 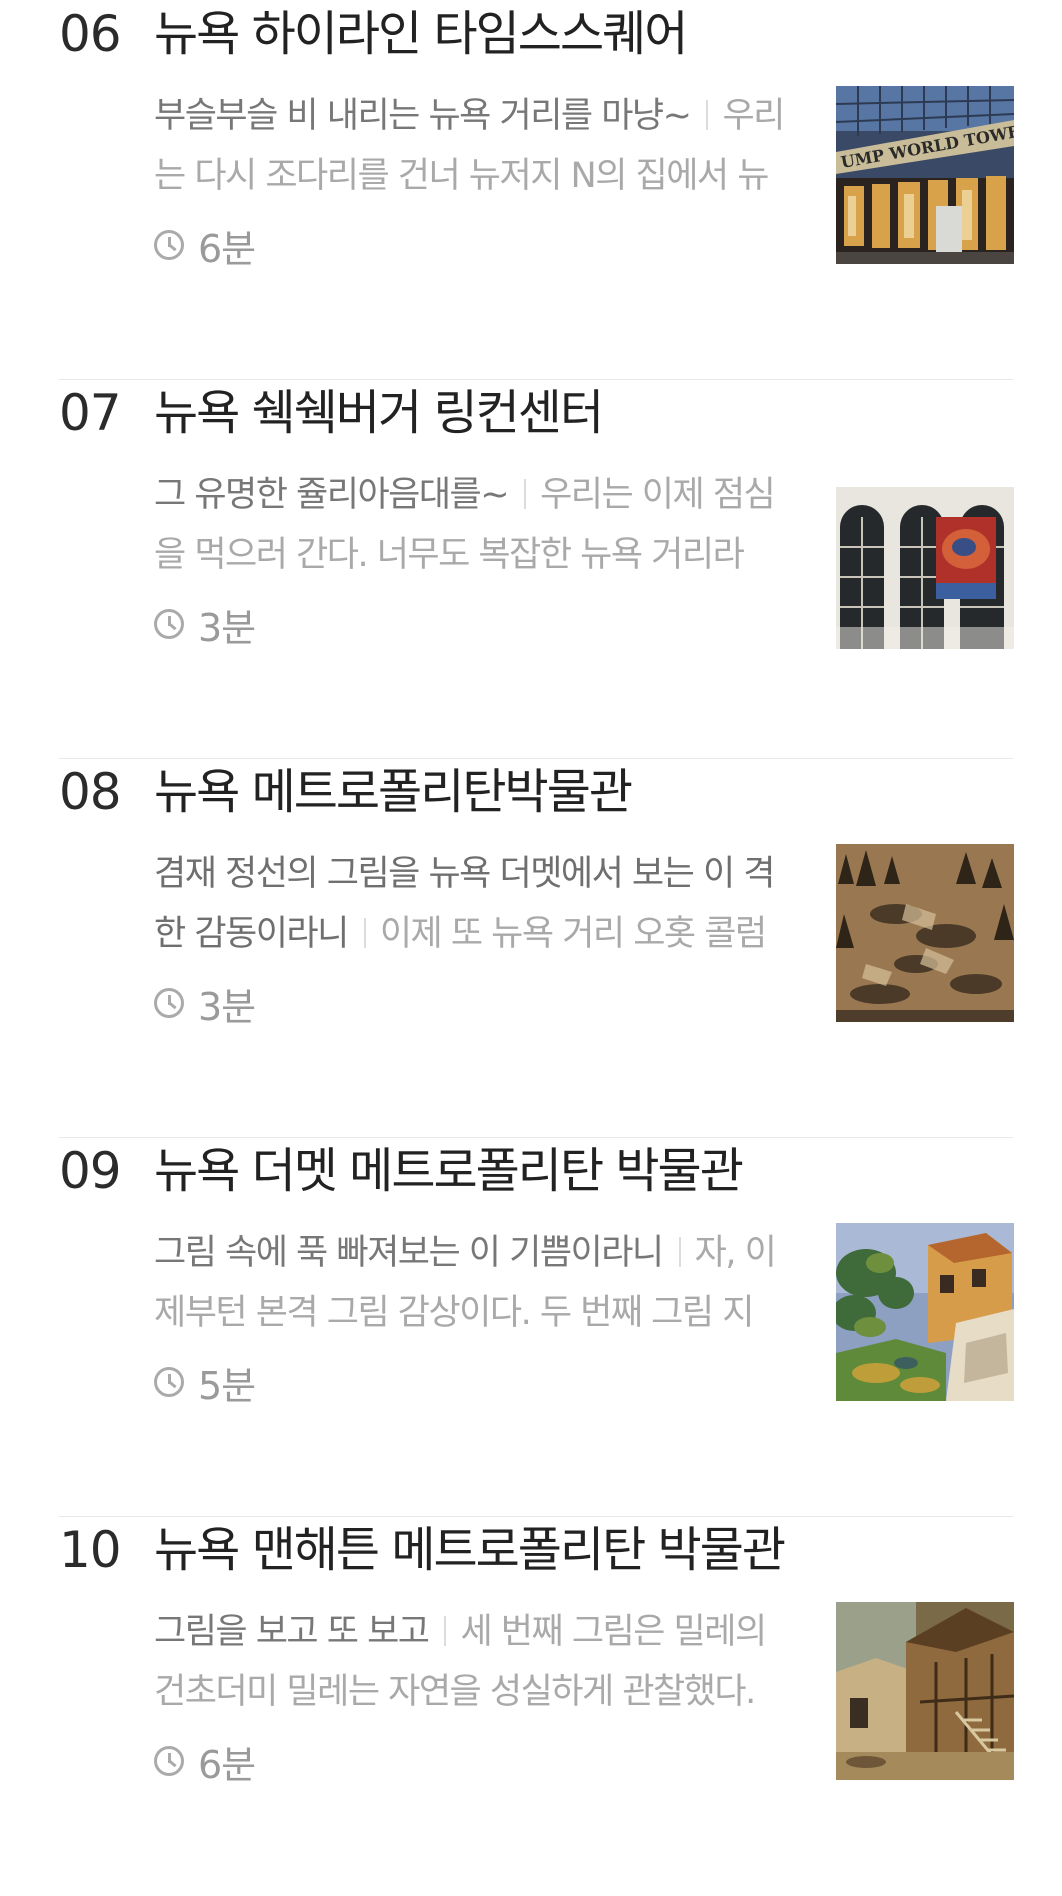 What do you see at coordinates (449, 1171) in the screenshot?
I see `article-title: 뉴욕 더멧 메트로폴리탄 박물관` at bounding box center [449, 1171].